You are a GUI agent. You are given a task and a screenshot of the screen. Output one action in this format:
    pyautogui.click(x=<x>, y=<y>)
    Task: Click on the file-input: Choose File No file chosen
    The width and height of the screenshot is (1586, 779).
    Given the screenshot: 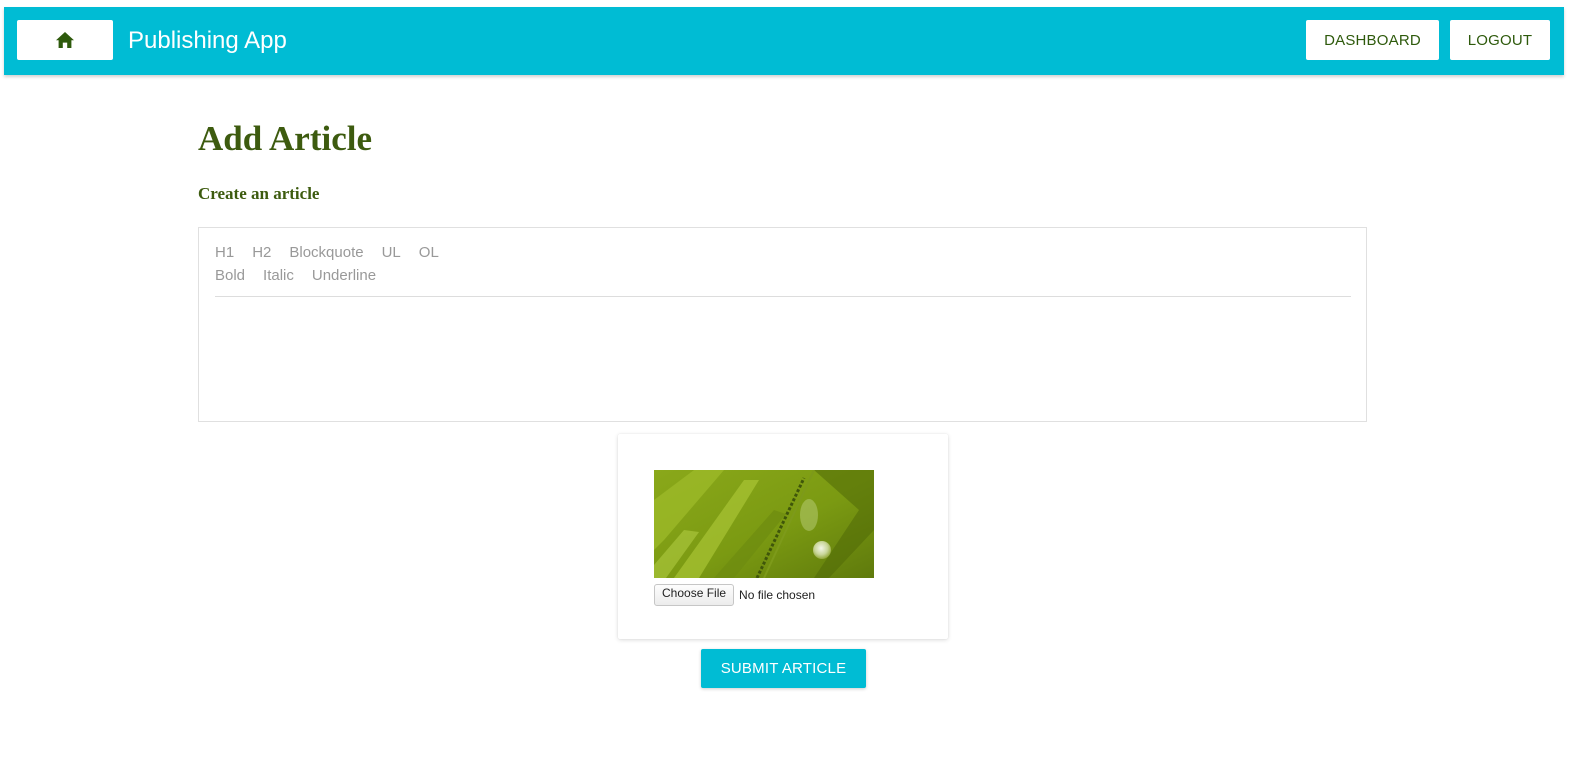 What is the action you would take?
    pyautogui.click(x=734, y=595)
    